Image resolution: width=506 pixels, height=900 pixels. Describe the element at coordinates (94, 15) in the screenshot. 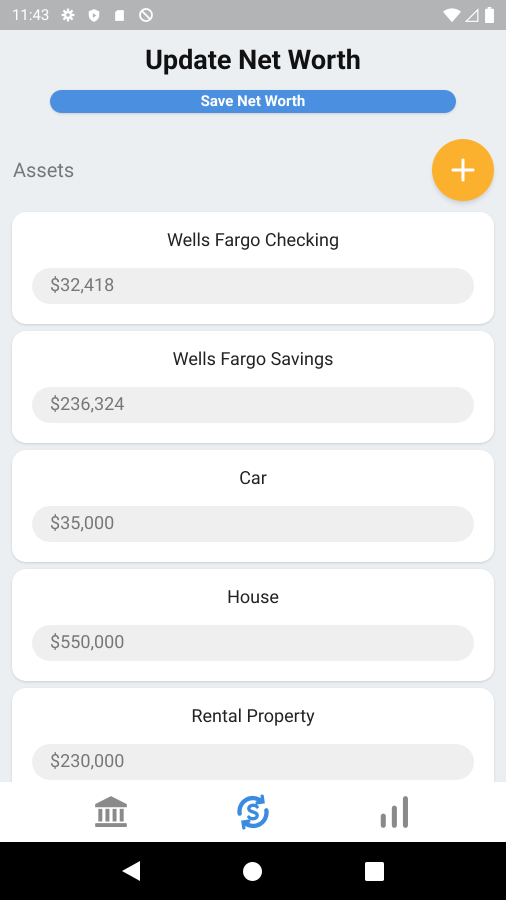

I see `shield-icon` at that location.